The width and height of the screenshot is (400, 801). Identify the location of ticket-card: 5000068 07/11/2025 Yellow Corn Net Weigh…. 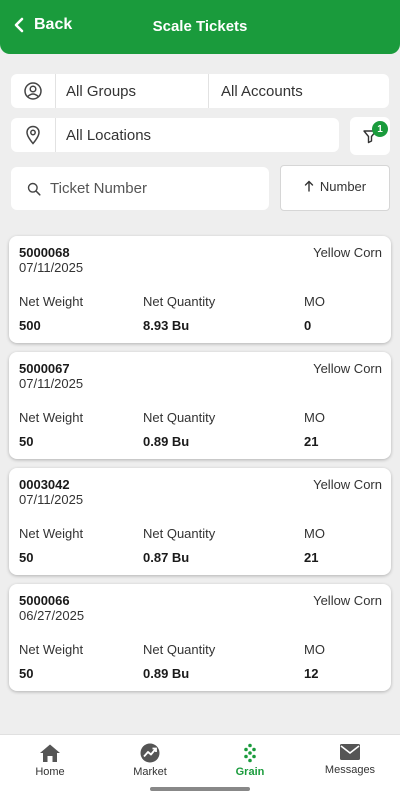
(200, 289).